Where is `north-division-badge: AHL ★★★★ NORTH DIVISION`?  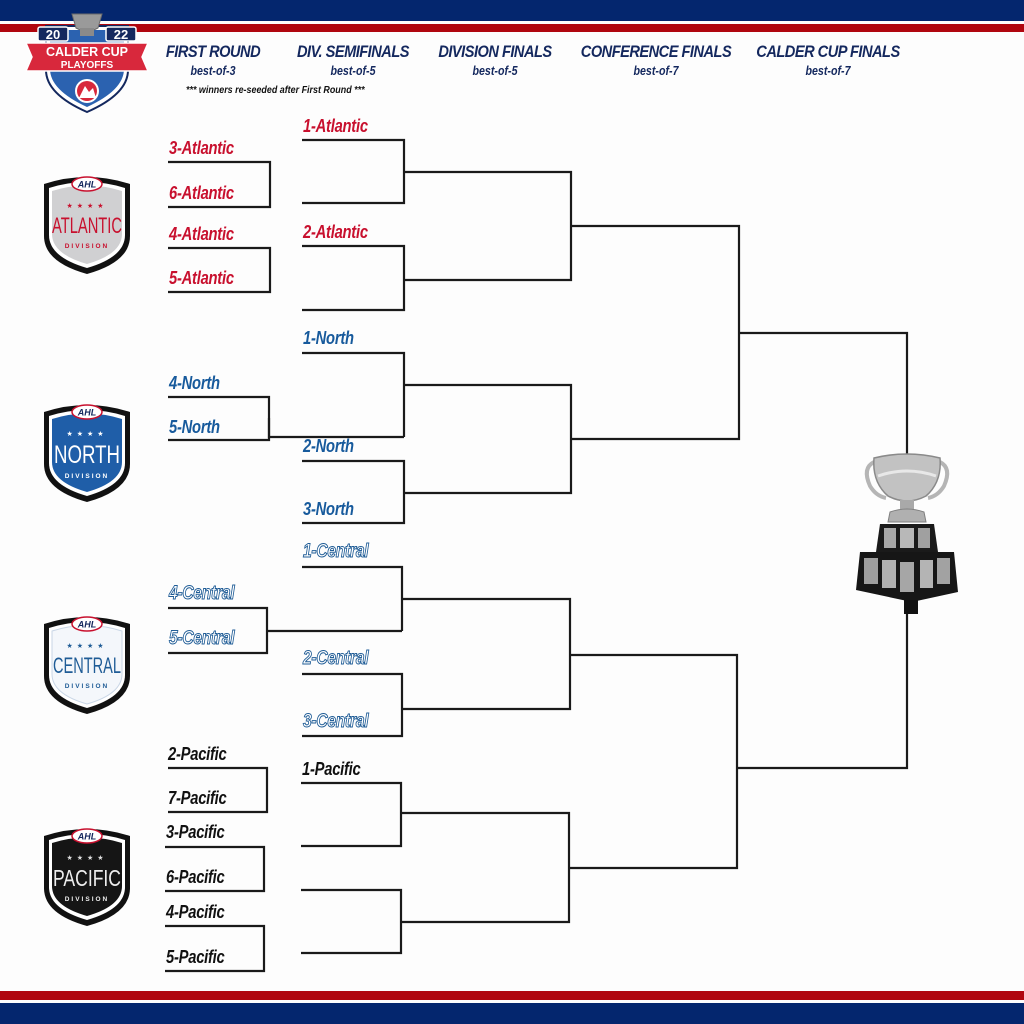
north-division-badge: AHL ★★★★ NORTH DIVISION is located at coordinates (87, 453).